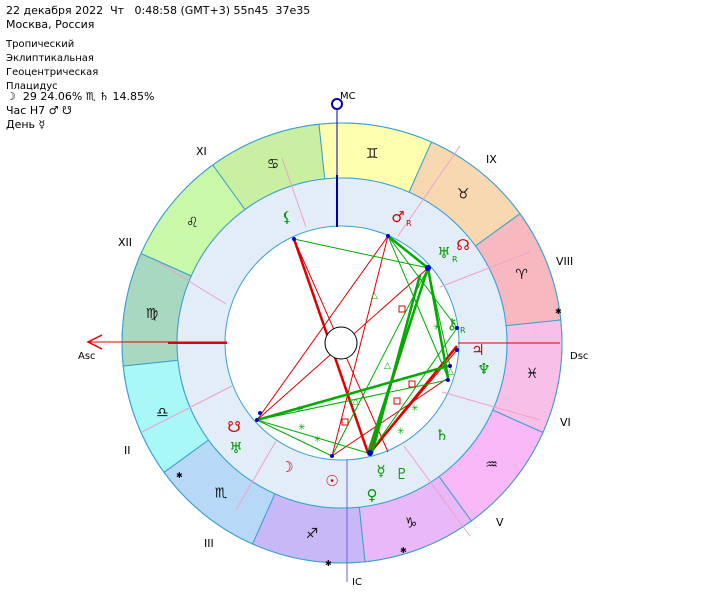 Image resolution: width=720 pixels, height=606 pixels. Describe the element at coordinates (452, 324) in the screenshot. I see `chiron-icon: ⚷` at that location.